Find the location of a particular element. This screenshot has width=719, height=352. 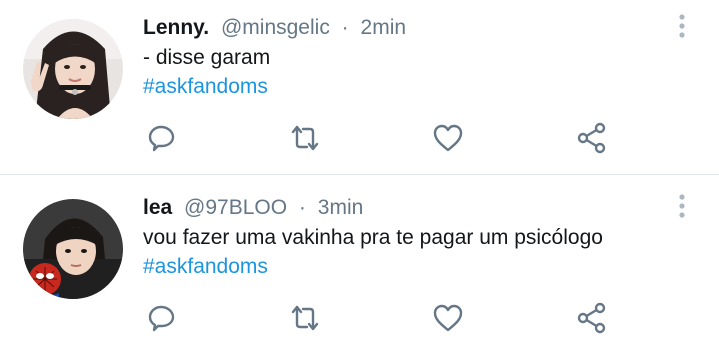

tweet-text: - disse garam is located at coordinates (207, 57).